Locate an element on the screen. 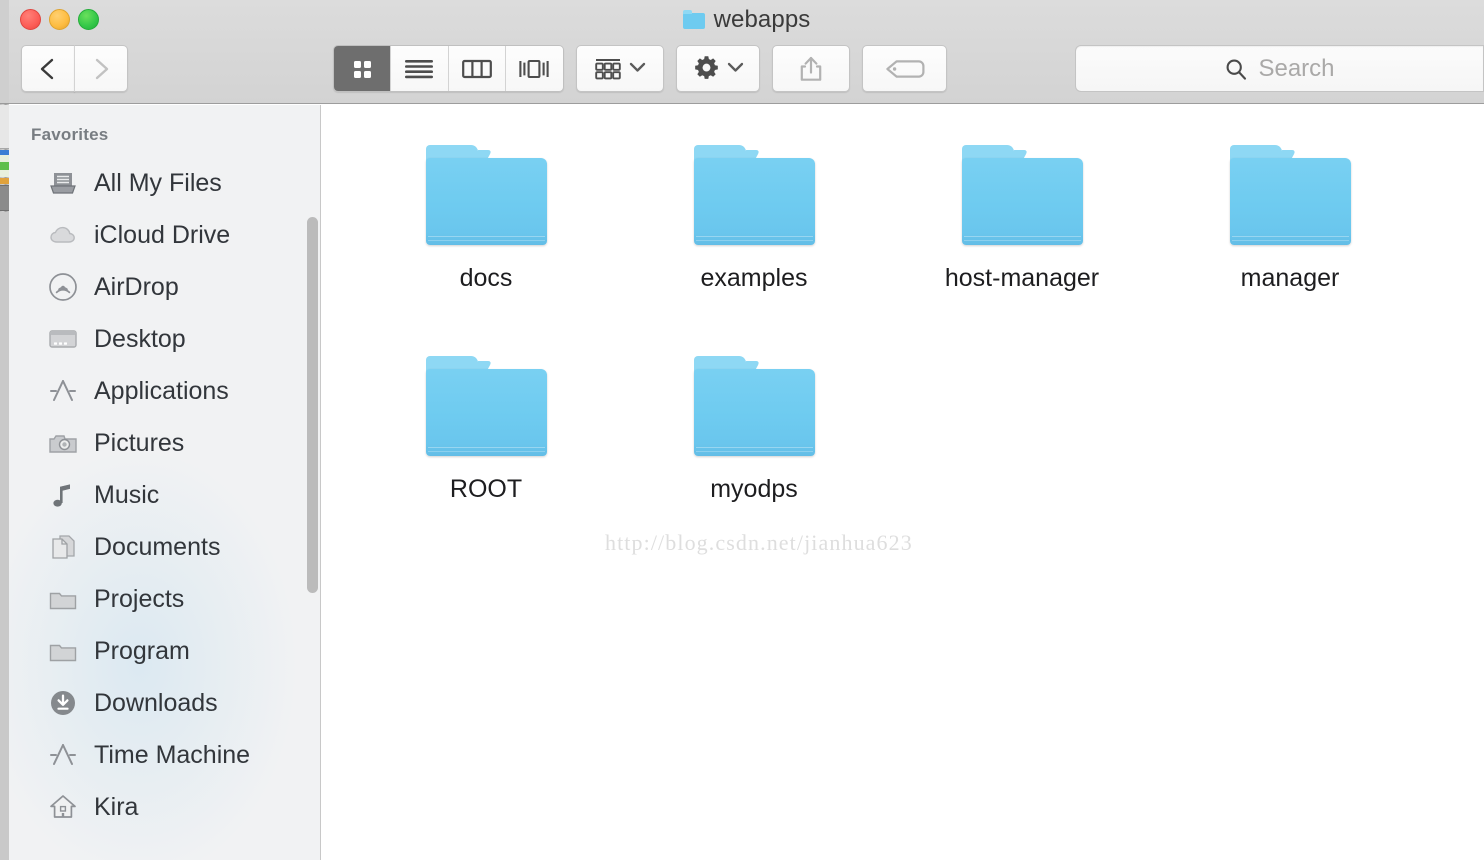  sidebar-item-icloud-drive: iCloud Drive is located at coordinates (165, 235).